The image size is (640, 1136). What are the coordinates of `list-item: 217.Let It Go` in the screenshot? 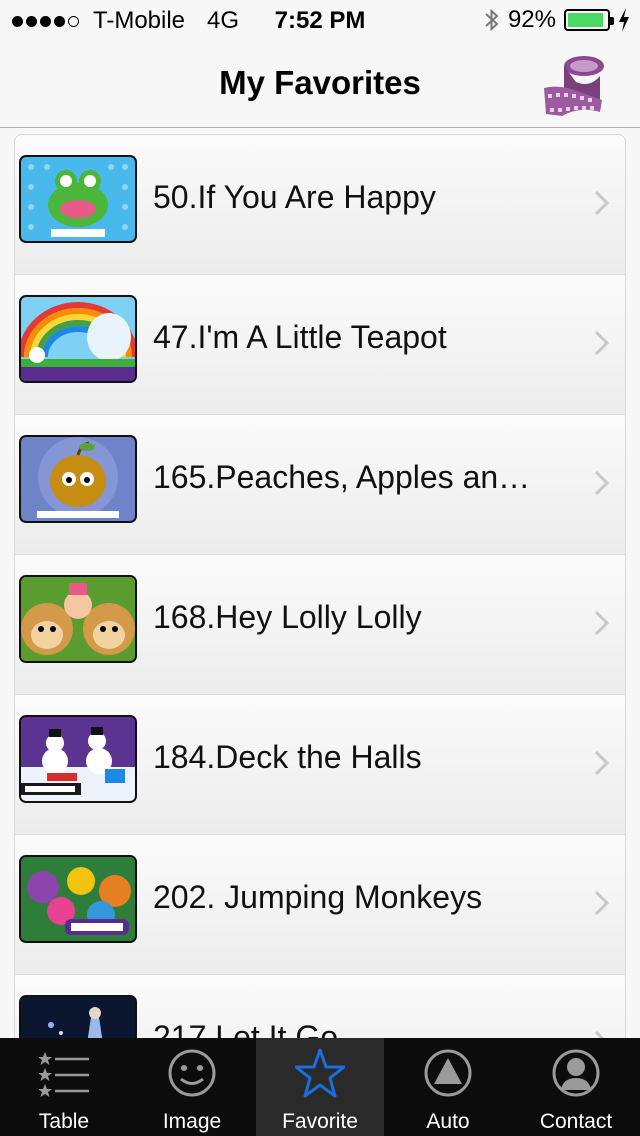 It's located at (320, 1006).